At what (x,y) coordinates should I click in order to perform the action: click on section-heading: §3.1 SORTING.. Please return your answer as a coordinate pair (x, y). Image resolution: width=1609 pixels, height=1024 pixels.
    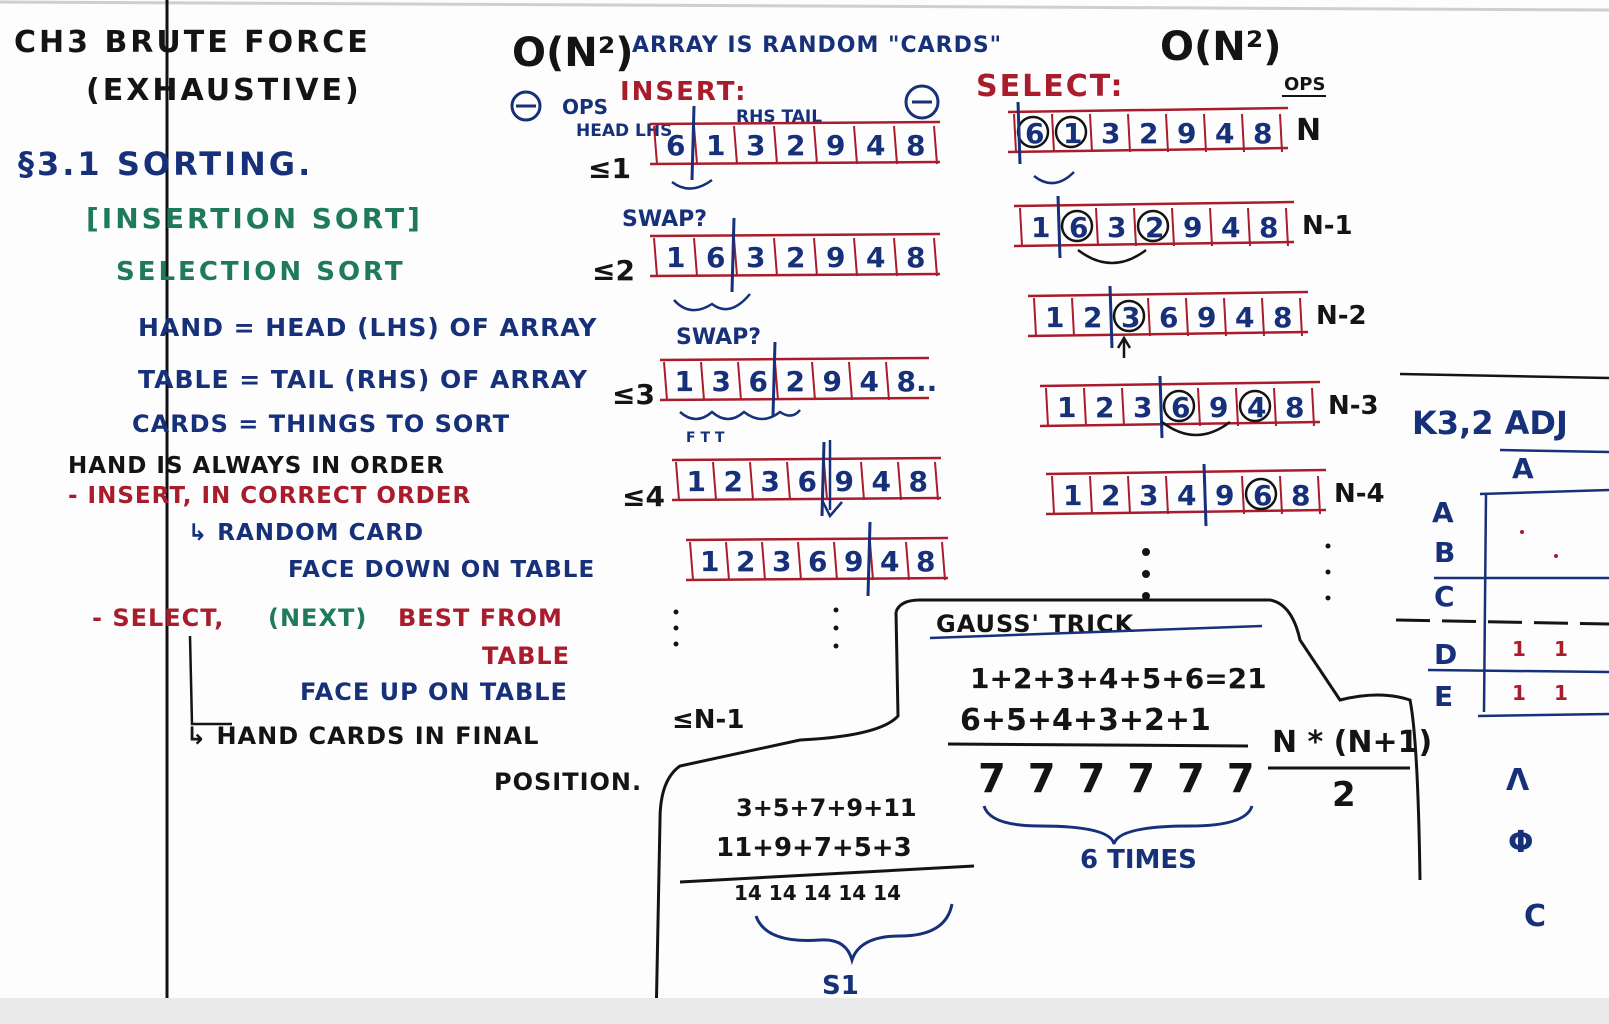
    Looking at the image, I should click on (165, 164).